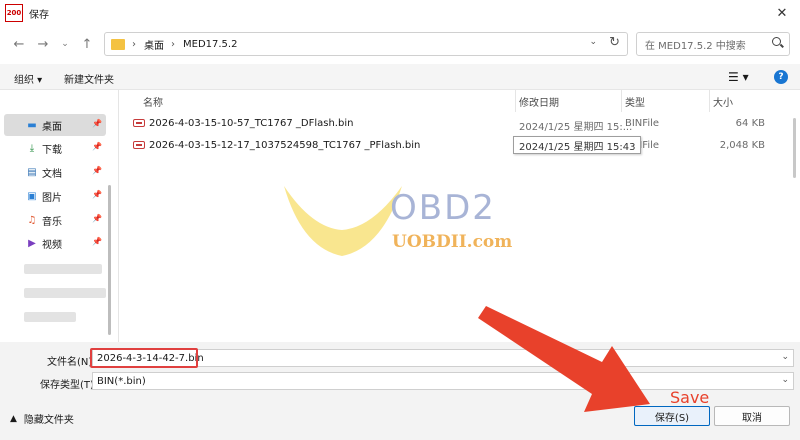 The height and width of the screenshot is (440, 800). Describe the element at coordinates (738, 77) in the screenshot. I see `list-view-icon: ☰ ▾` at that location.